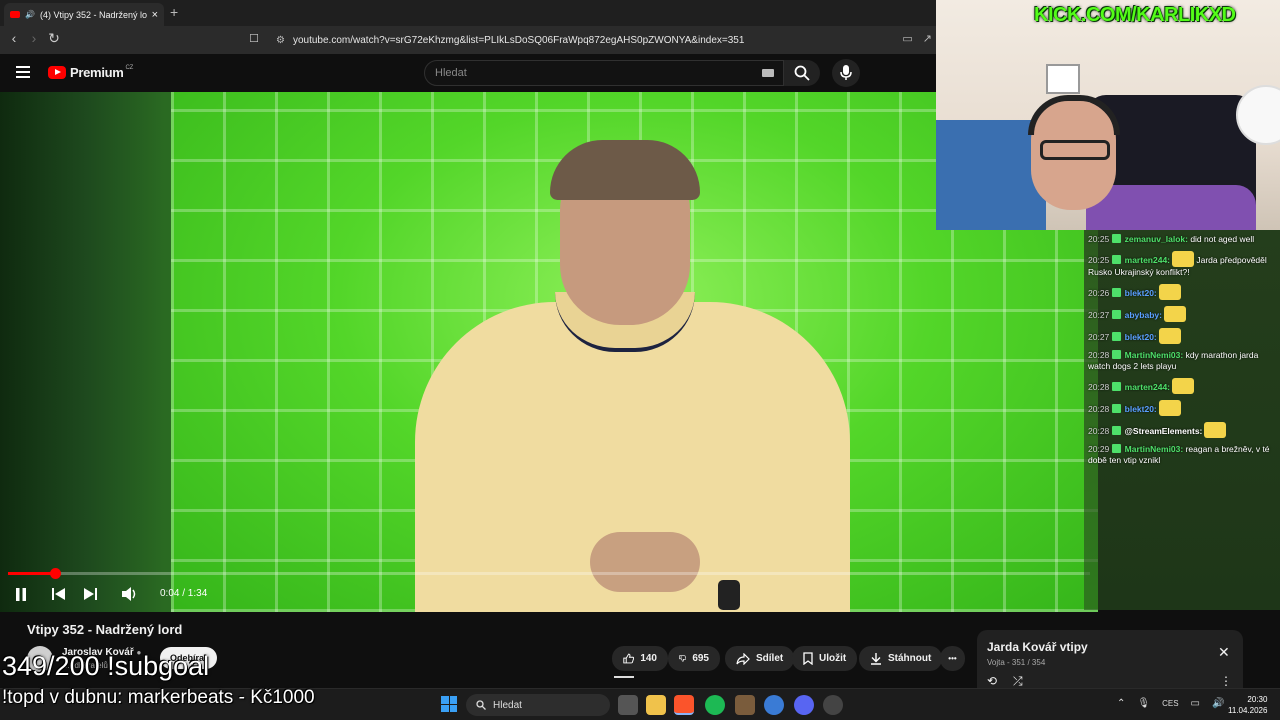 The width and height of the screenshot is (1280, 720). I want to click on chat-username: abybaby:, so click(1143, 315).